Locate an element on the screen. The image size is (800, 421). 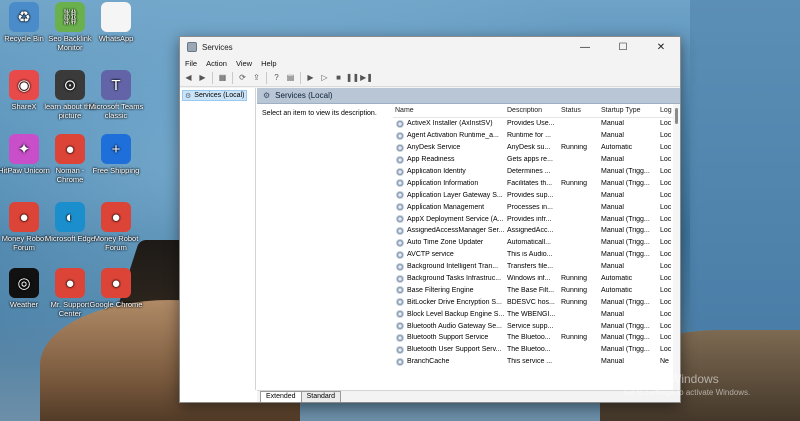
refresh-icon: ⟳ is located at coordinates (242, 77).